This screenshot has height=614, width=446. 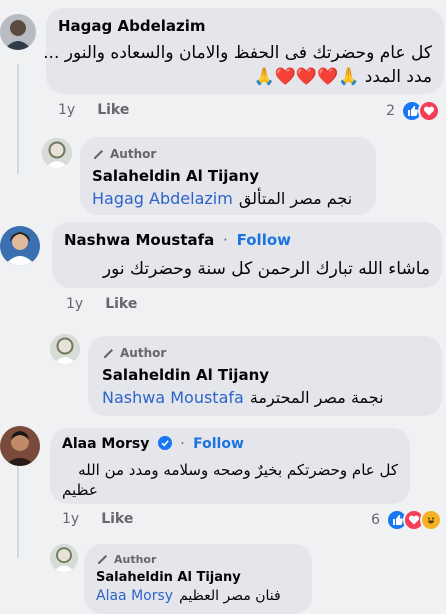 I want to click on haha-reaction-icon, so click(x=431, y=520).